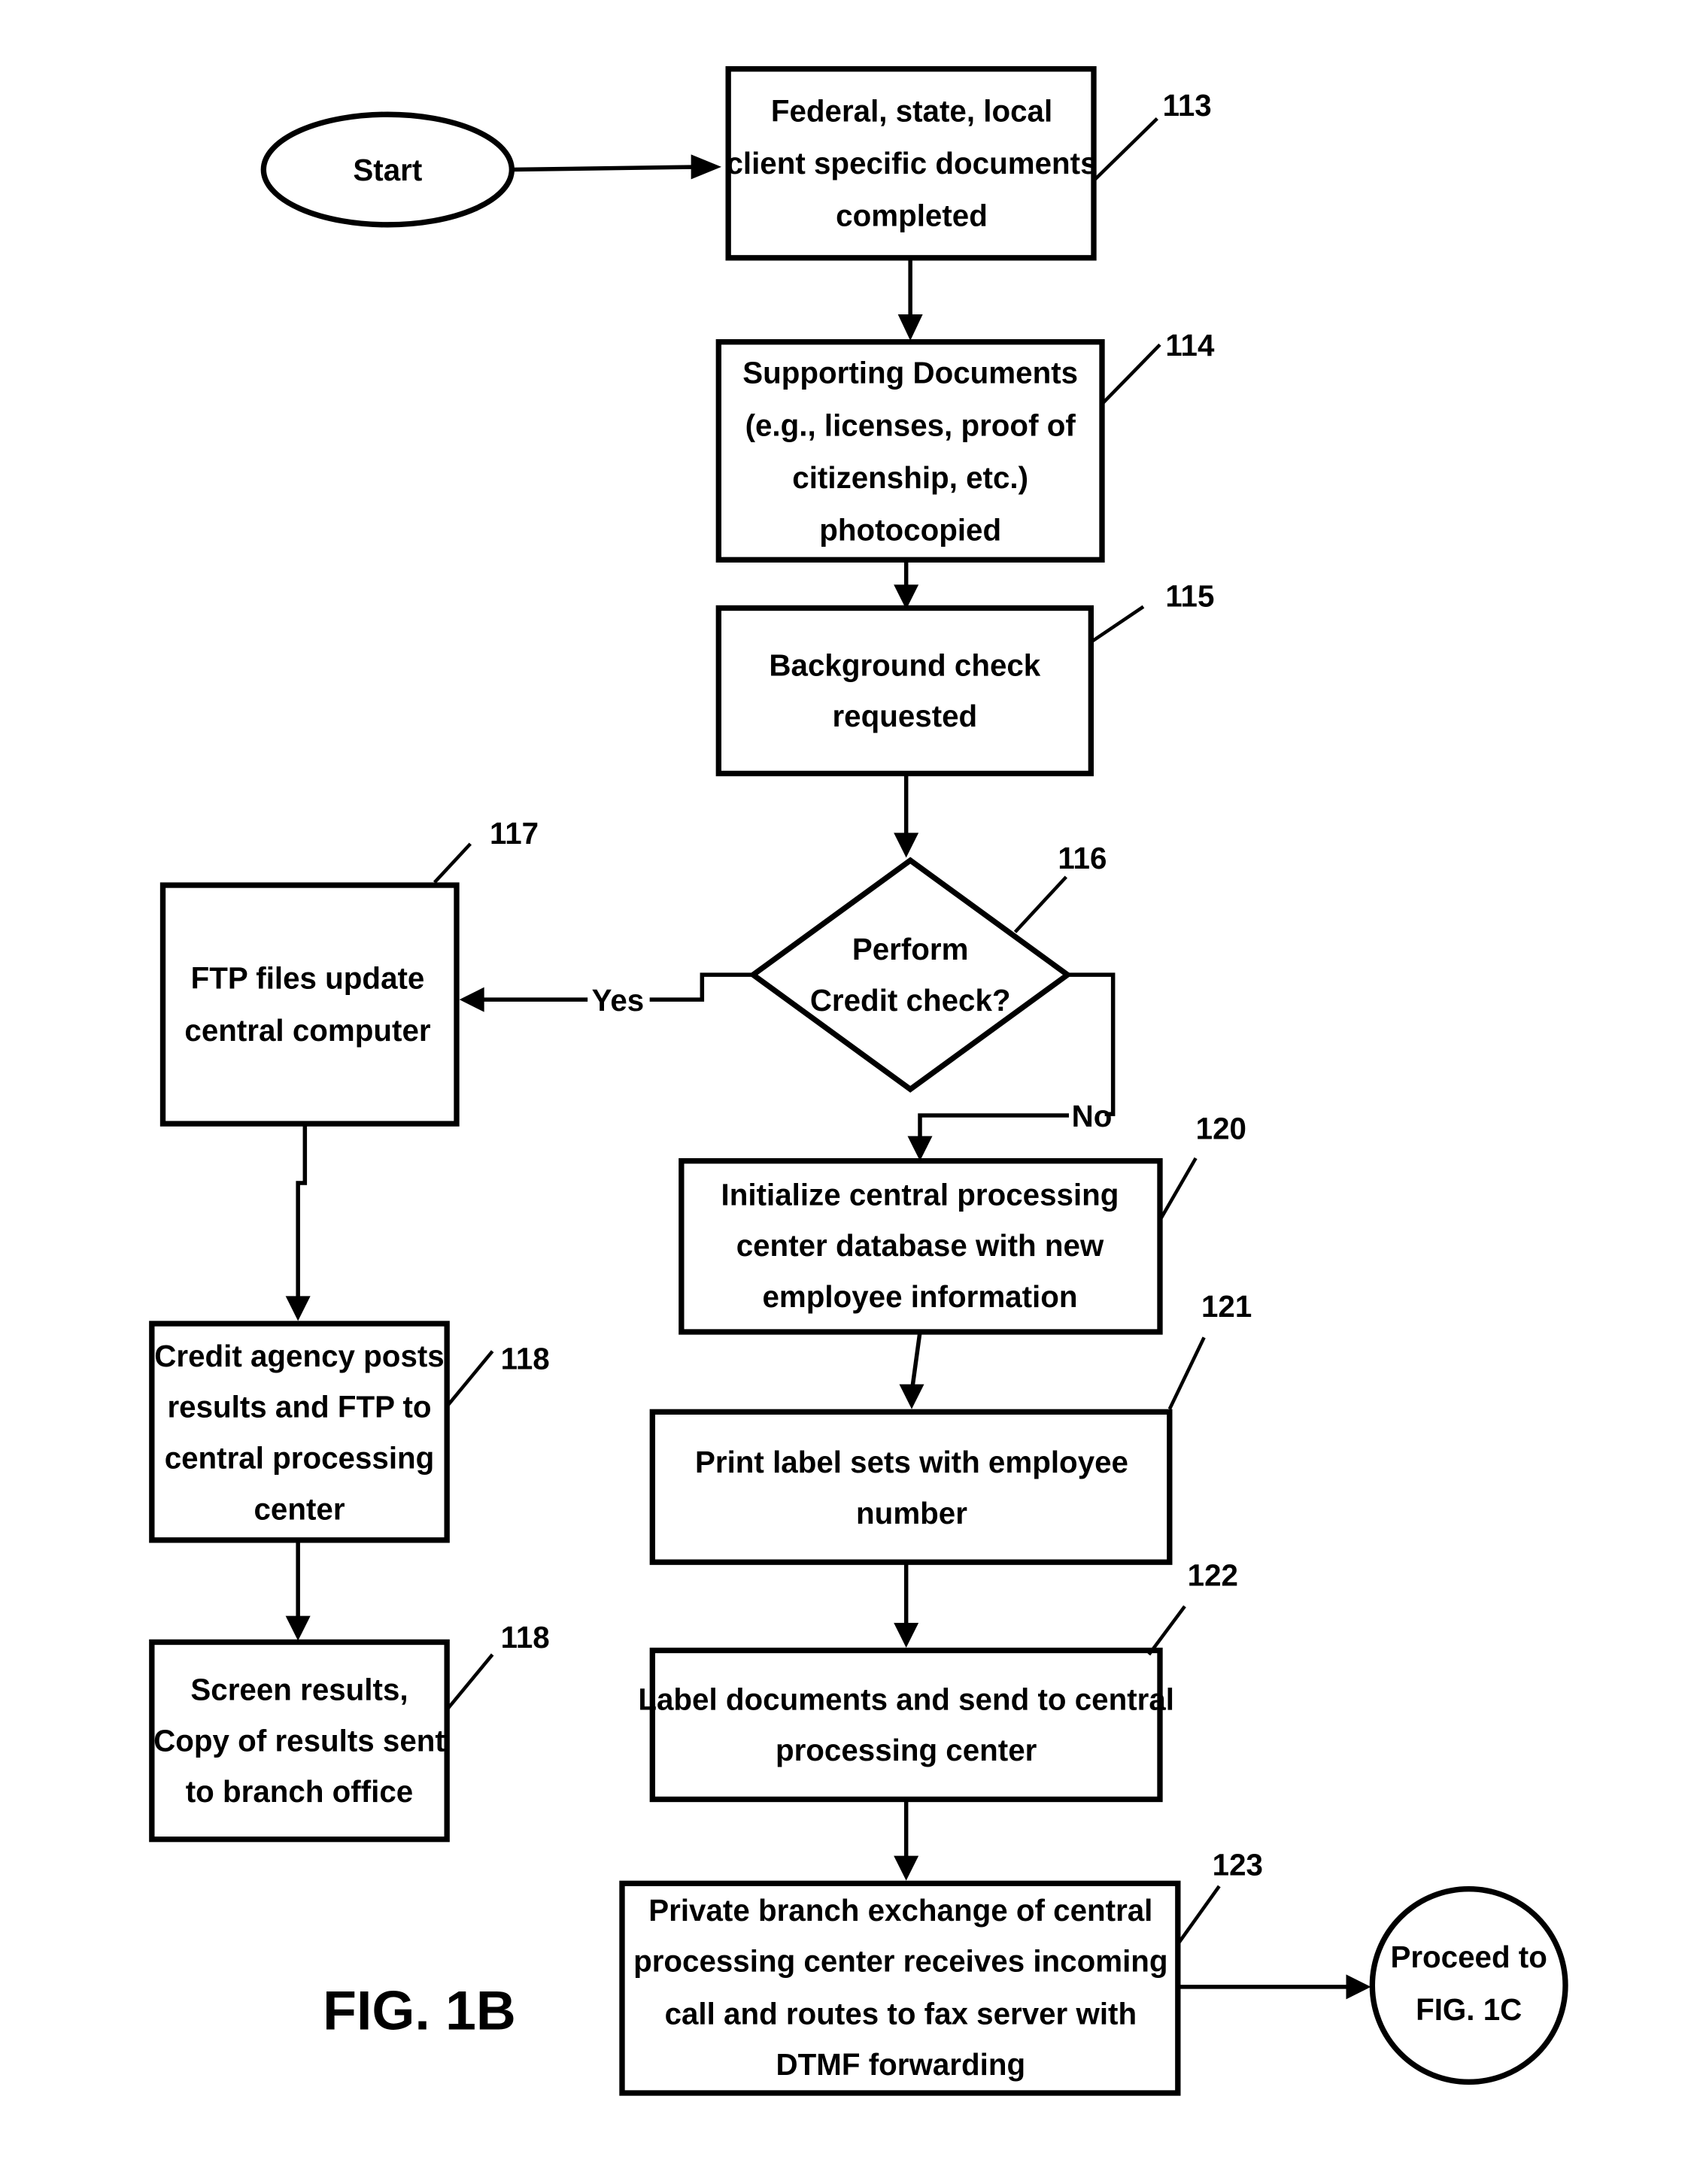 This screenshot has height=2184, width=1691. What do you see at coordinates (910, 477) in the screenshot?
I see `node-114-line: citizenship, etc.)` at bounding box center [910, 477].